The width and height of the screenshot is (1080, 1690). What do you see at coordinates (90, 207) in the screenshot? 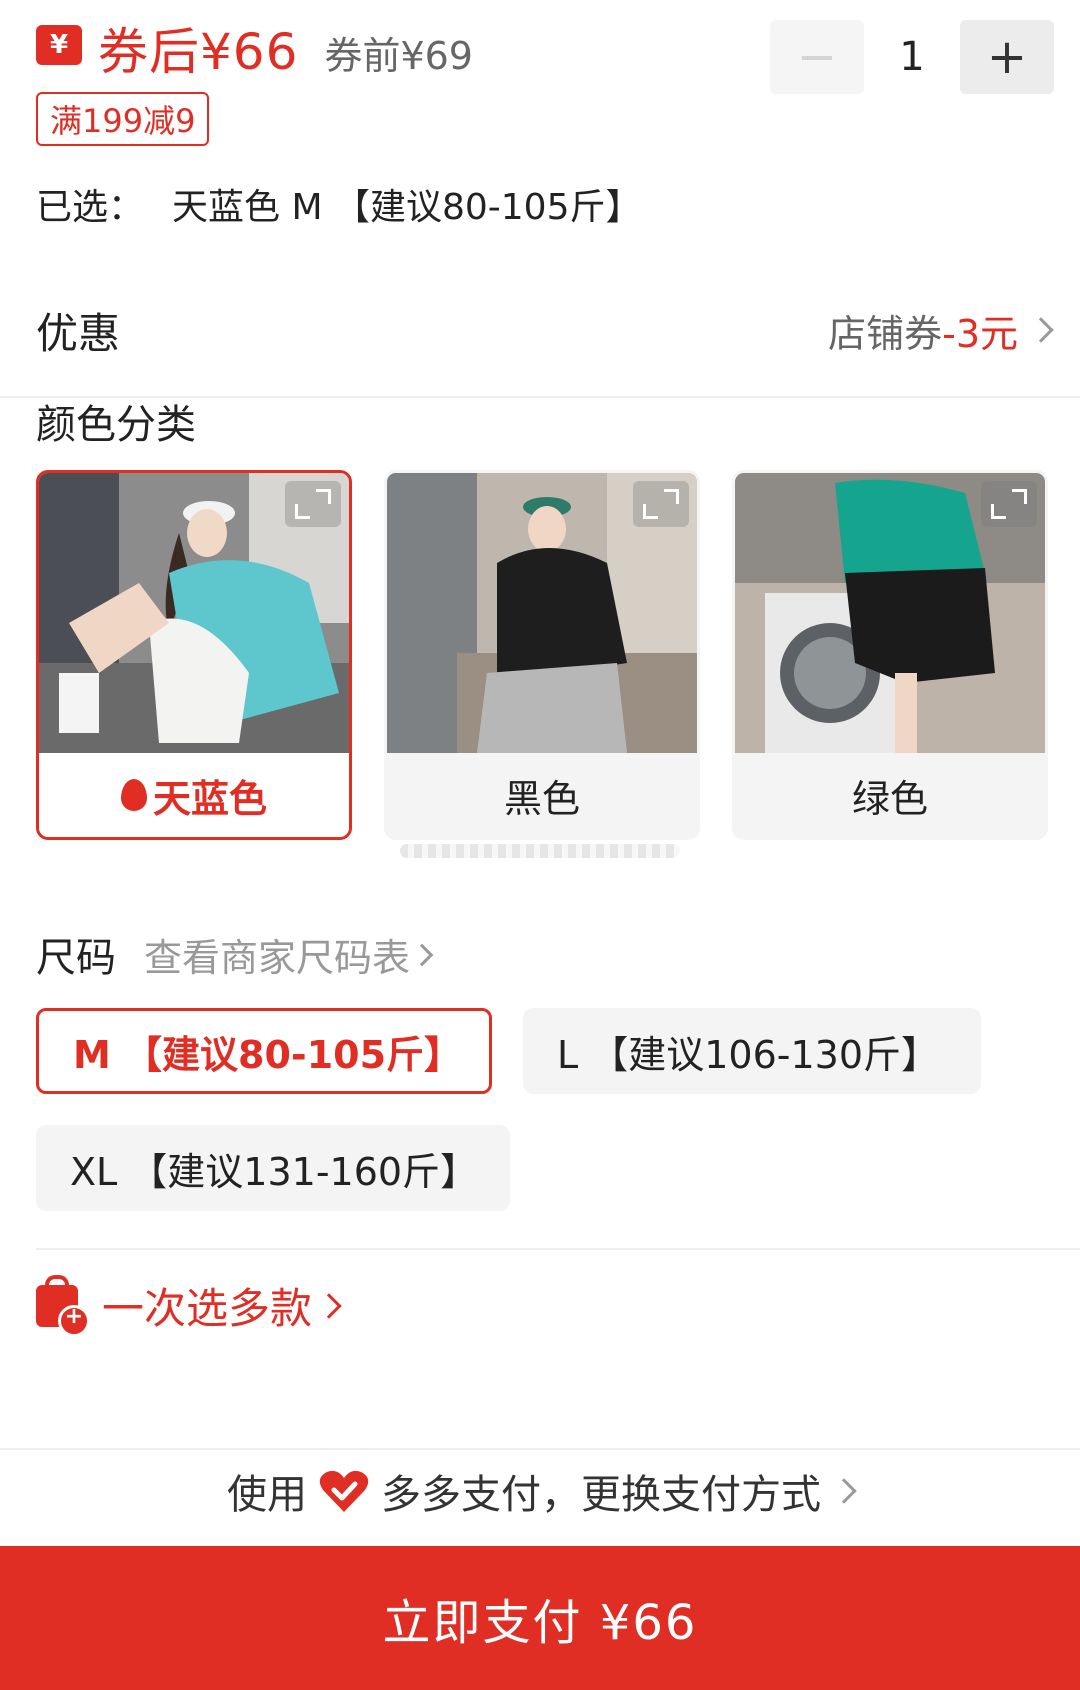
I see `selected-label: 已选：` at bounding box center [90, 207].